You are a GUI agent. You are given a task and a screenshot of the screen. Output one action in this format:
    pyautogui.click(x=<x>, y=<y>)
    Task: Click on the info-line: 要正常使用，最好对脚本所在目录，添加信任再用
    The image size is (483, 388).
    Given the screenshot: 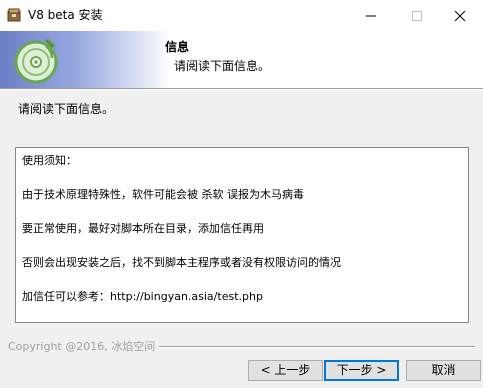 What is the action you would take?
    pyautogui.click(x=143, y=228)
    